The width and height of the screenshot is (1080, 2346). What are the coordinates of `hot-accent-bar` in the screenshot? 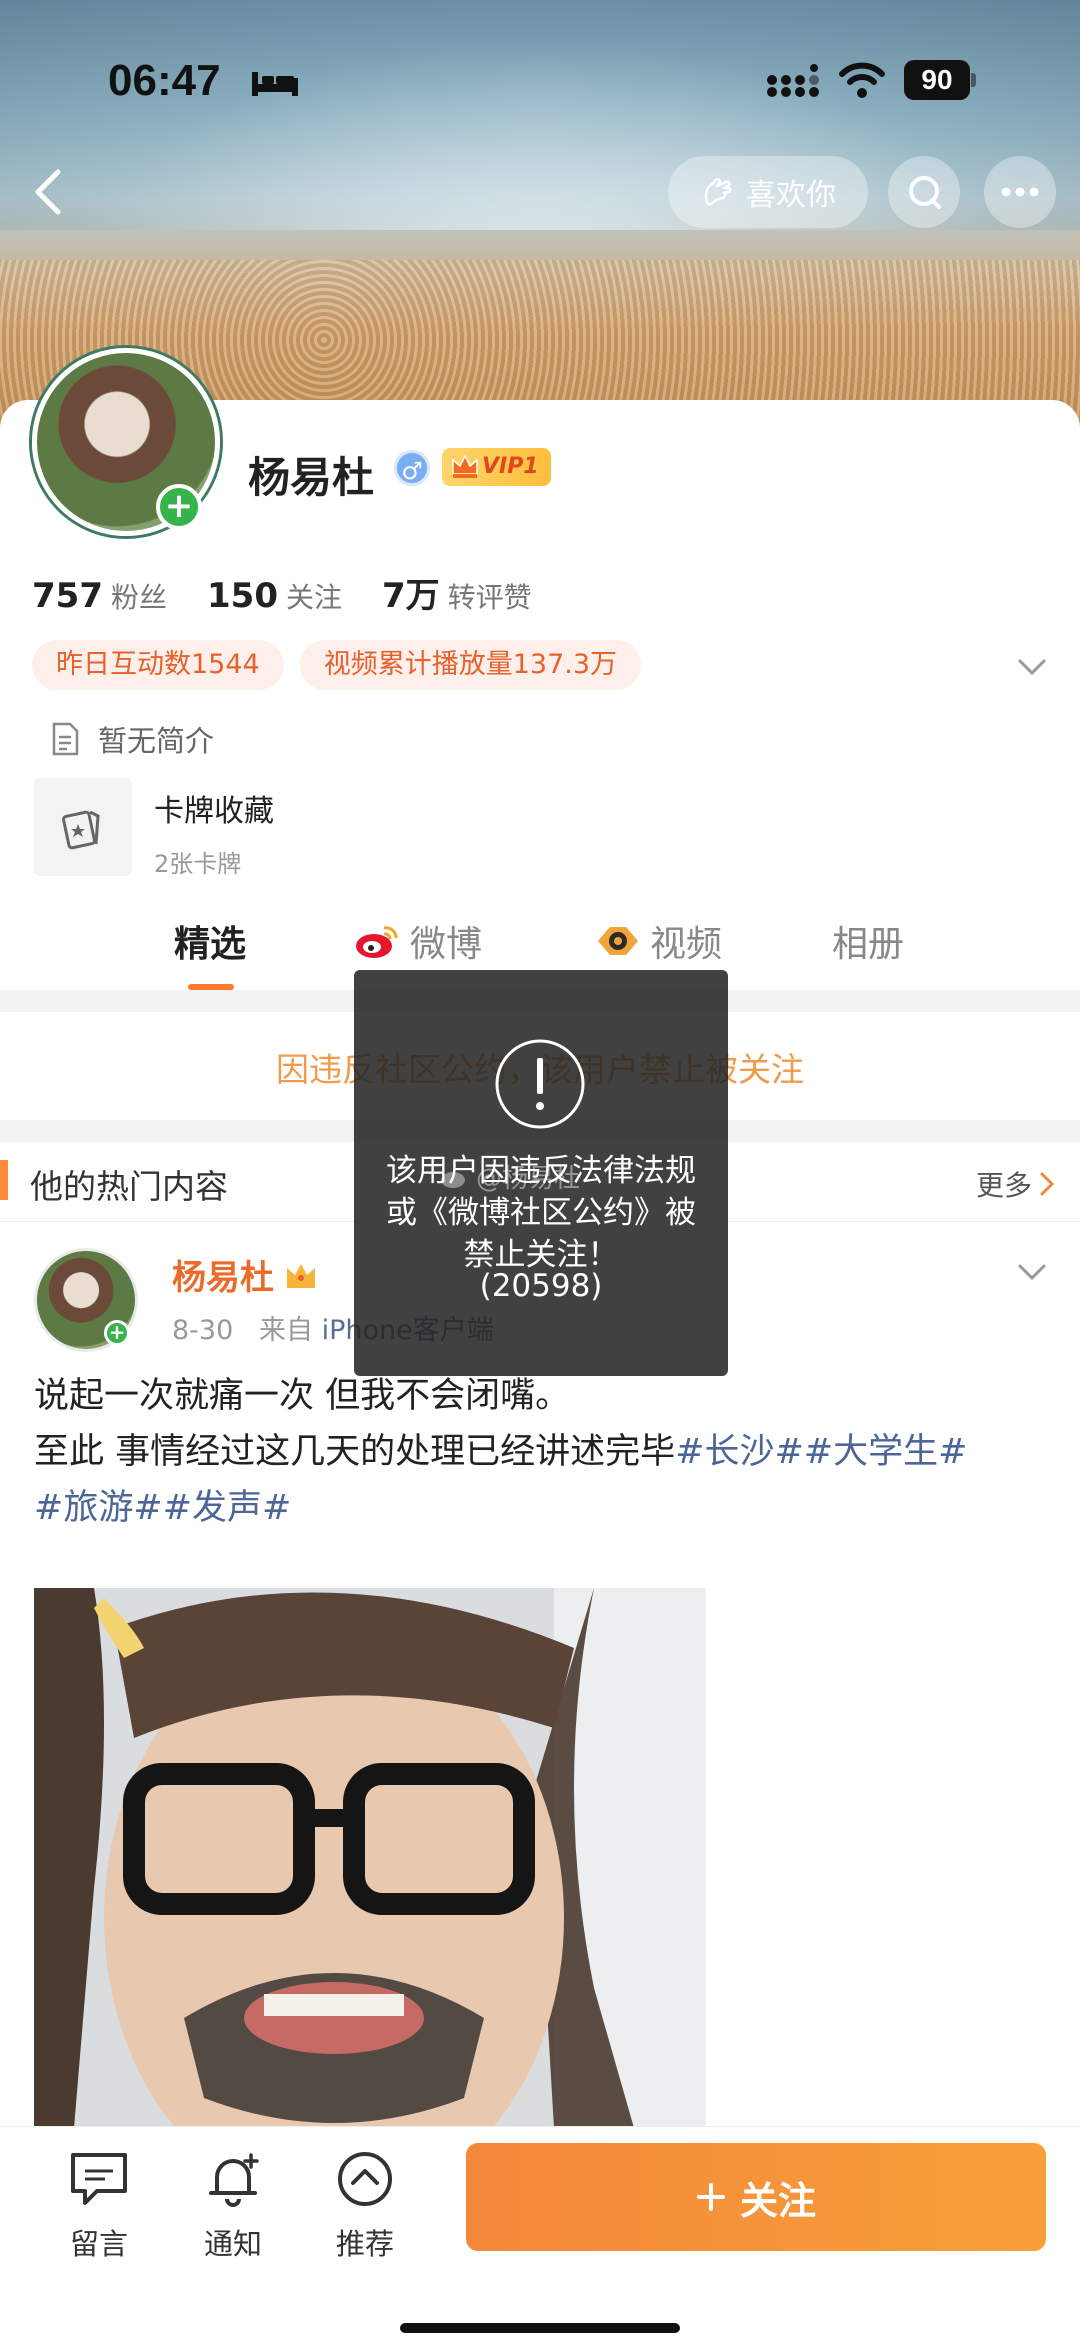 It's located at (4, 1180).